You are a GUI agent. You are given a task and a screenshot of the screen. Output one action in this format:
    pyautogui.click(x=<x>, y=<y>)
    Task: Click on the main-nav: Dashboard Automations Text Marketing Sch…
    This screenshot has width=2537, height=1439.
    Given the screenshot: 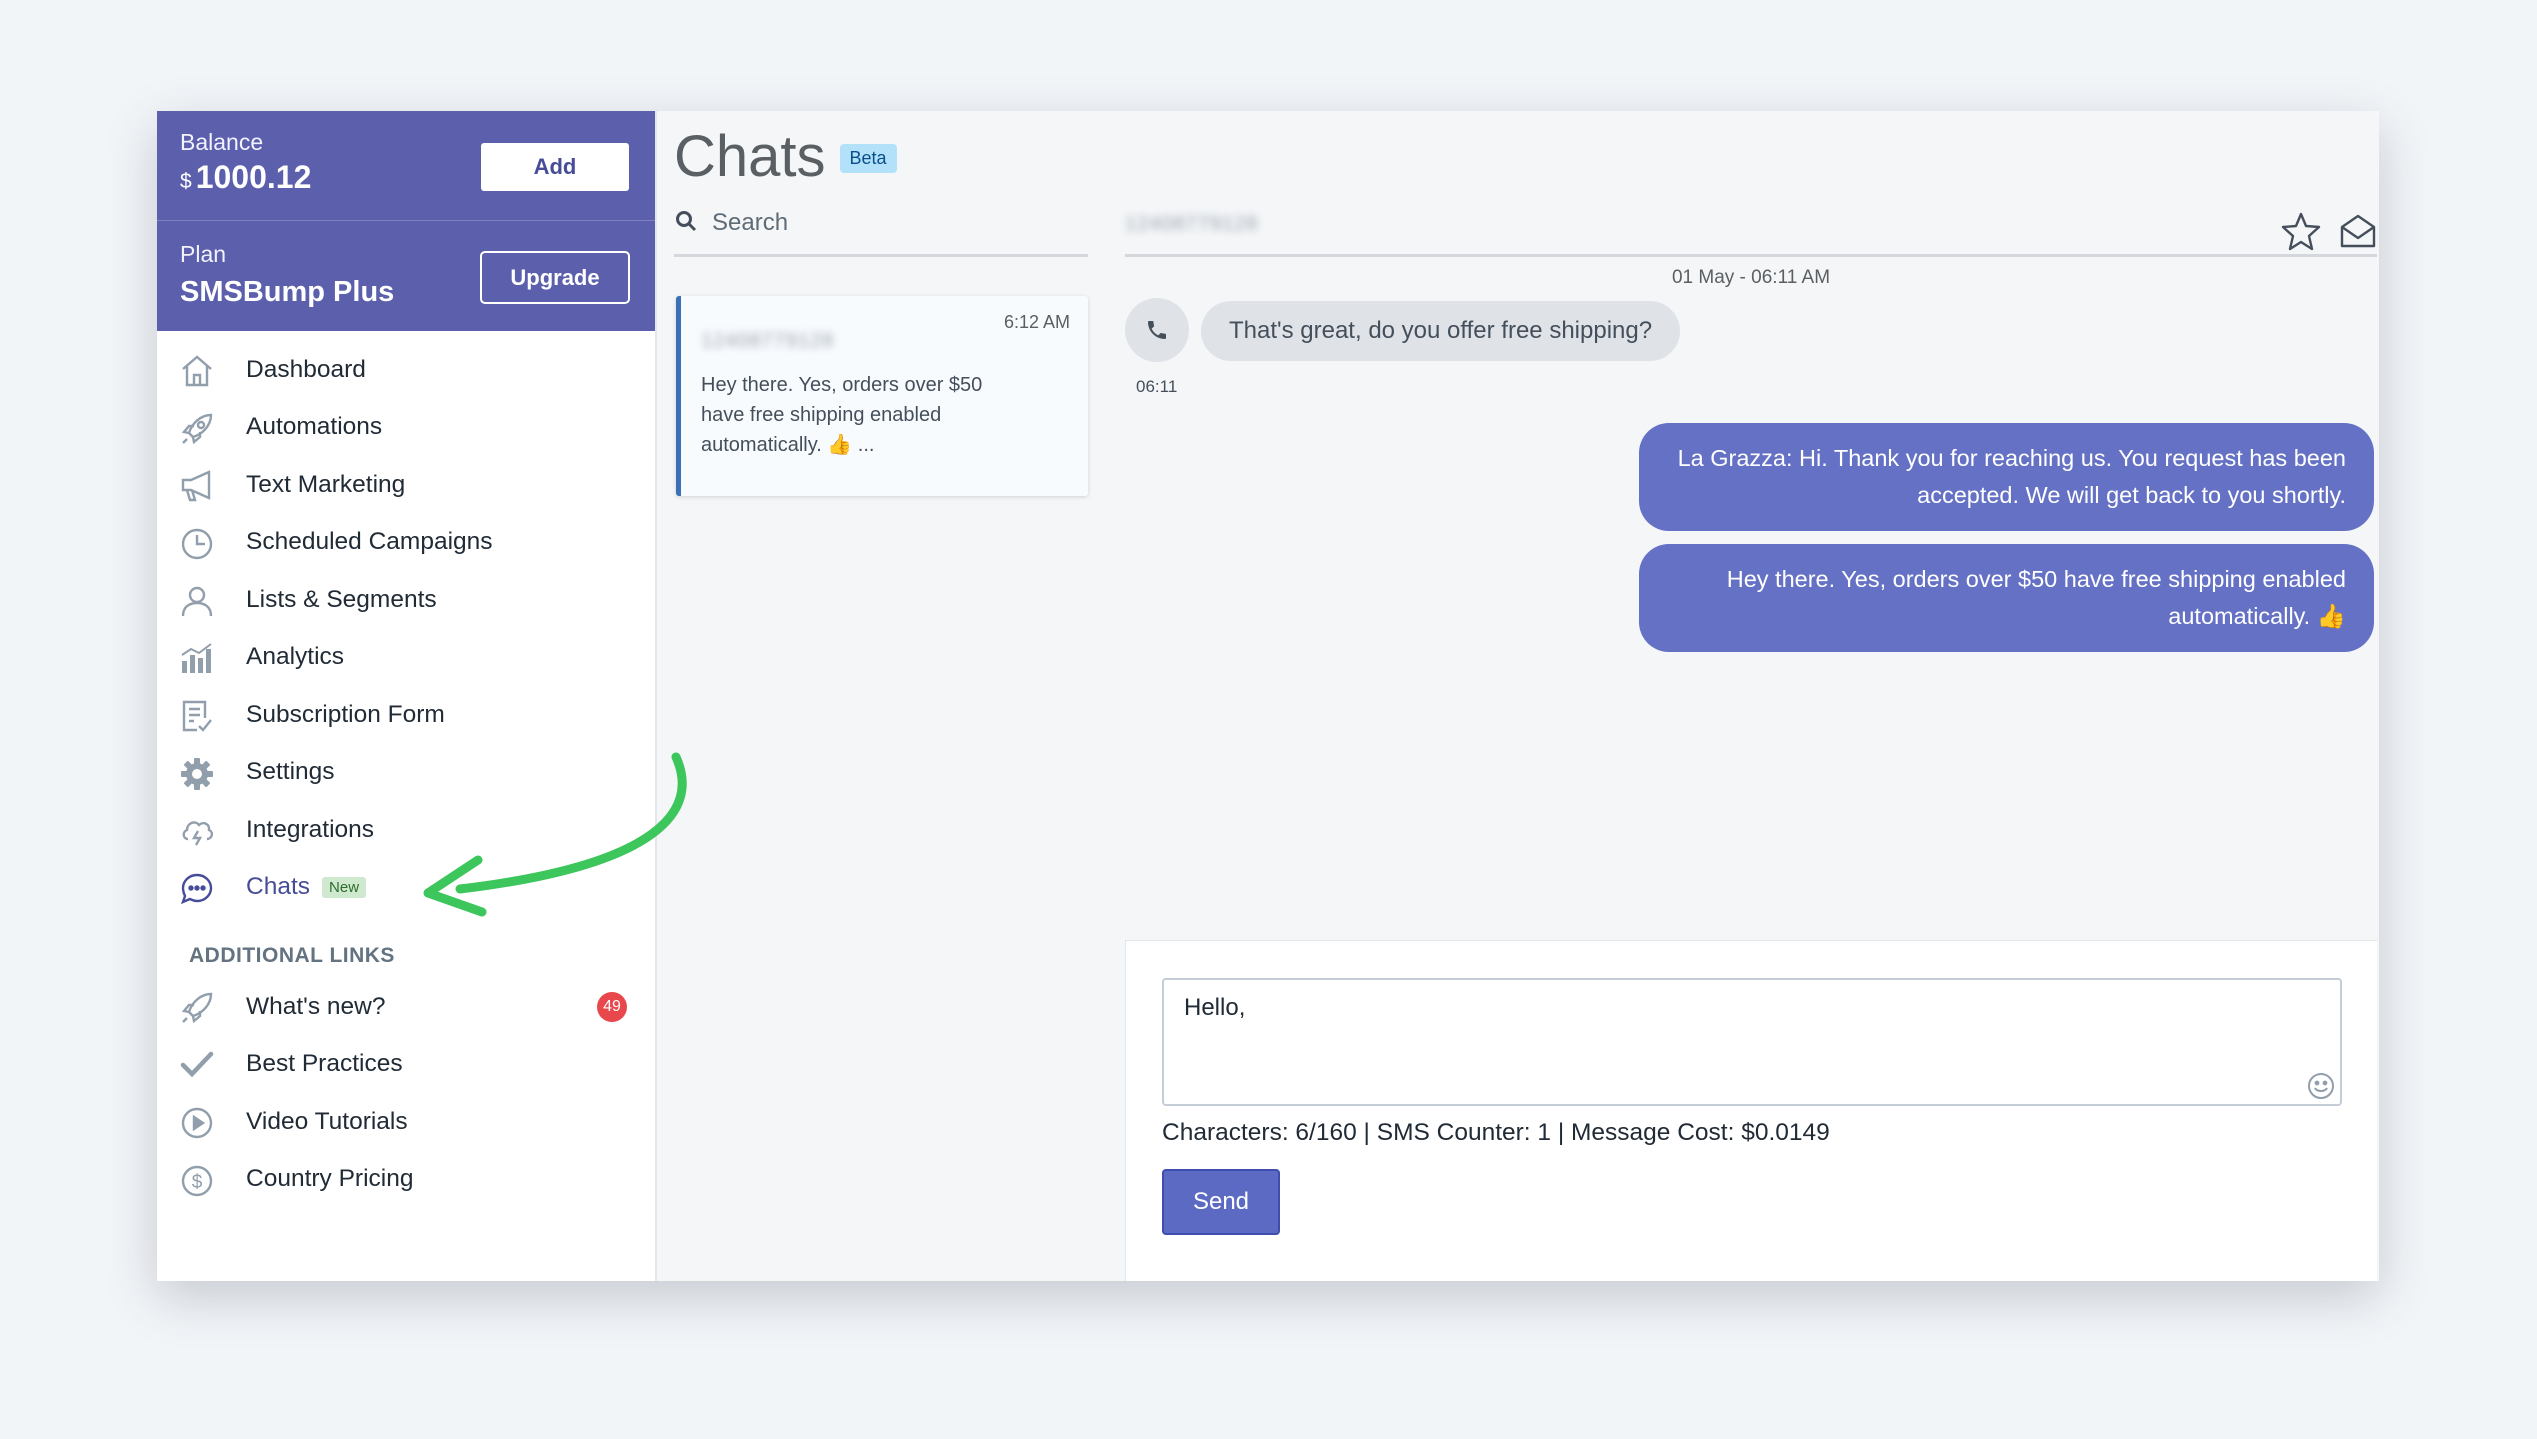 What is the action you would take?
    pyautogui.click(x=406, y=623)
    